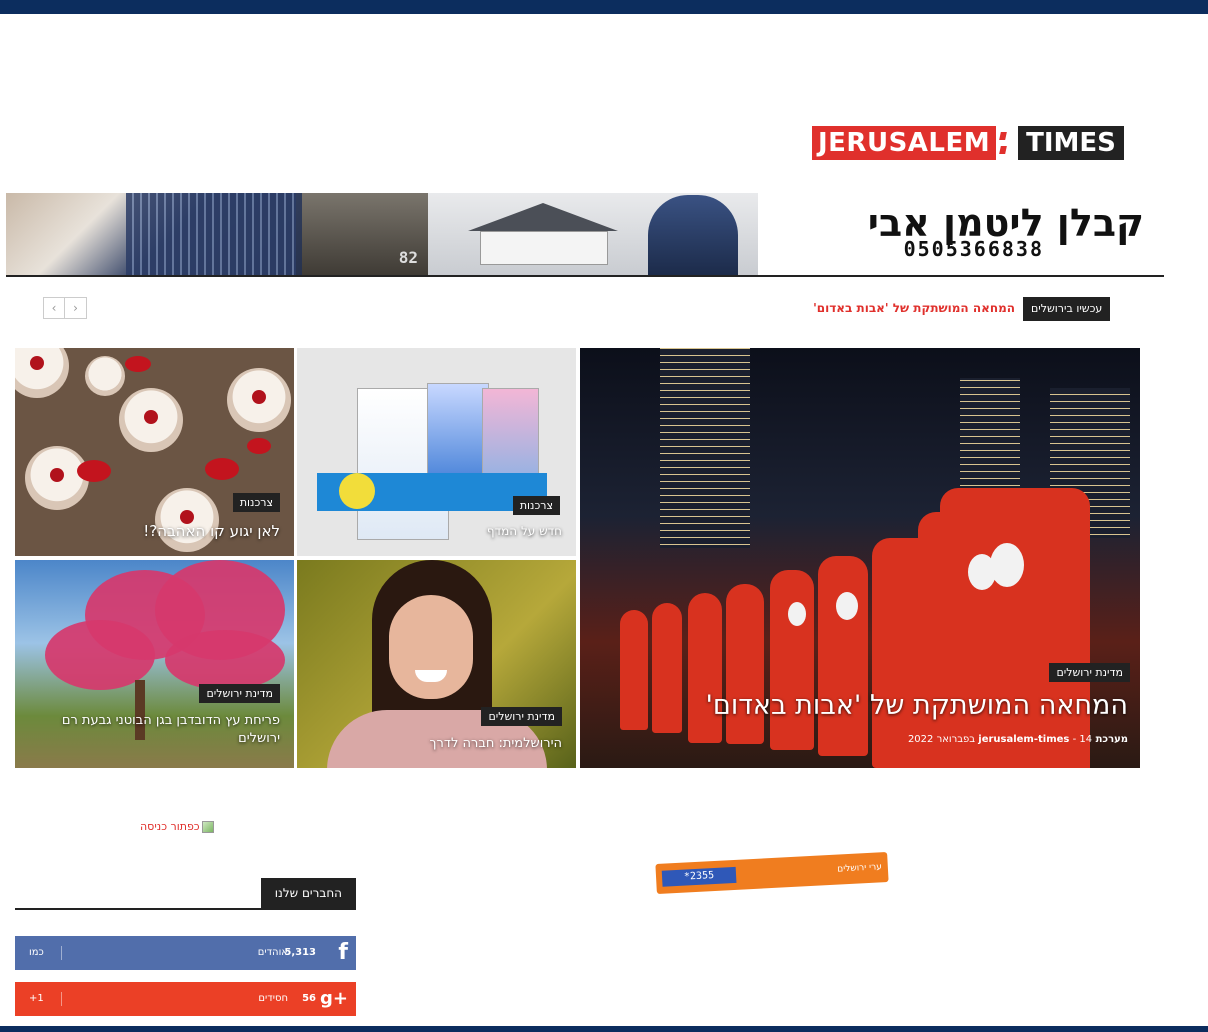 The height and width of the screenshot is (1032, 1208). I want to click on orange-ad-digits: *2355, so click(699, 876).